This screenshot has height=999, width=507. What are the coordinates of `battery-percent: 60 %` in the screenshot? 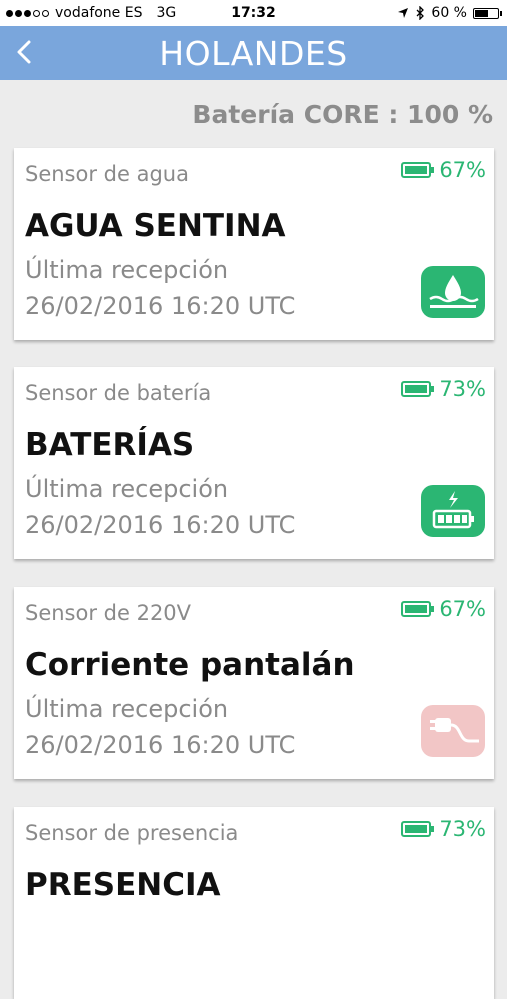 It's located at (449, 13).